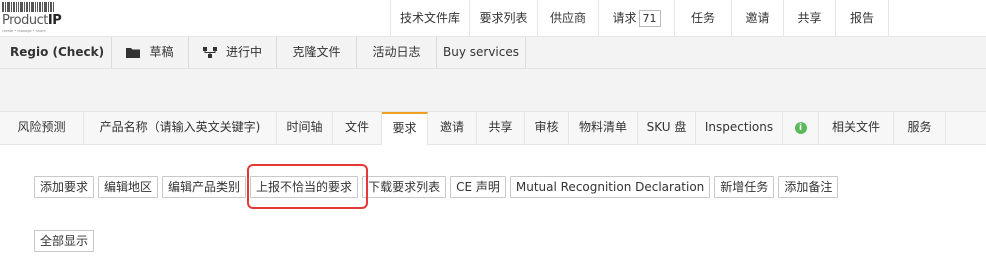 Image resolution: width=986 pixels, height=257 pixels. What do you see at coordinates (397, 52) in the screenshot?
I see `activity-log-button: 活动日志` at bounding box center [397, 52].